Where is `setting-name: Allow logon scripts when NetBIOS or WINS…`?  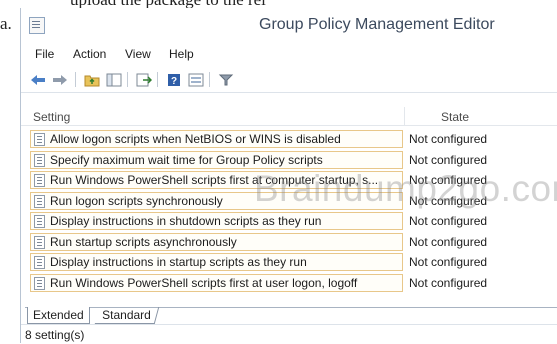
setting-name: Allow logon scripts when NetBIOS or WINS… is located at coordinates (195, 139).